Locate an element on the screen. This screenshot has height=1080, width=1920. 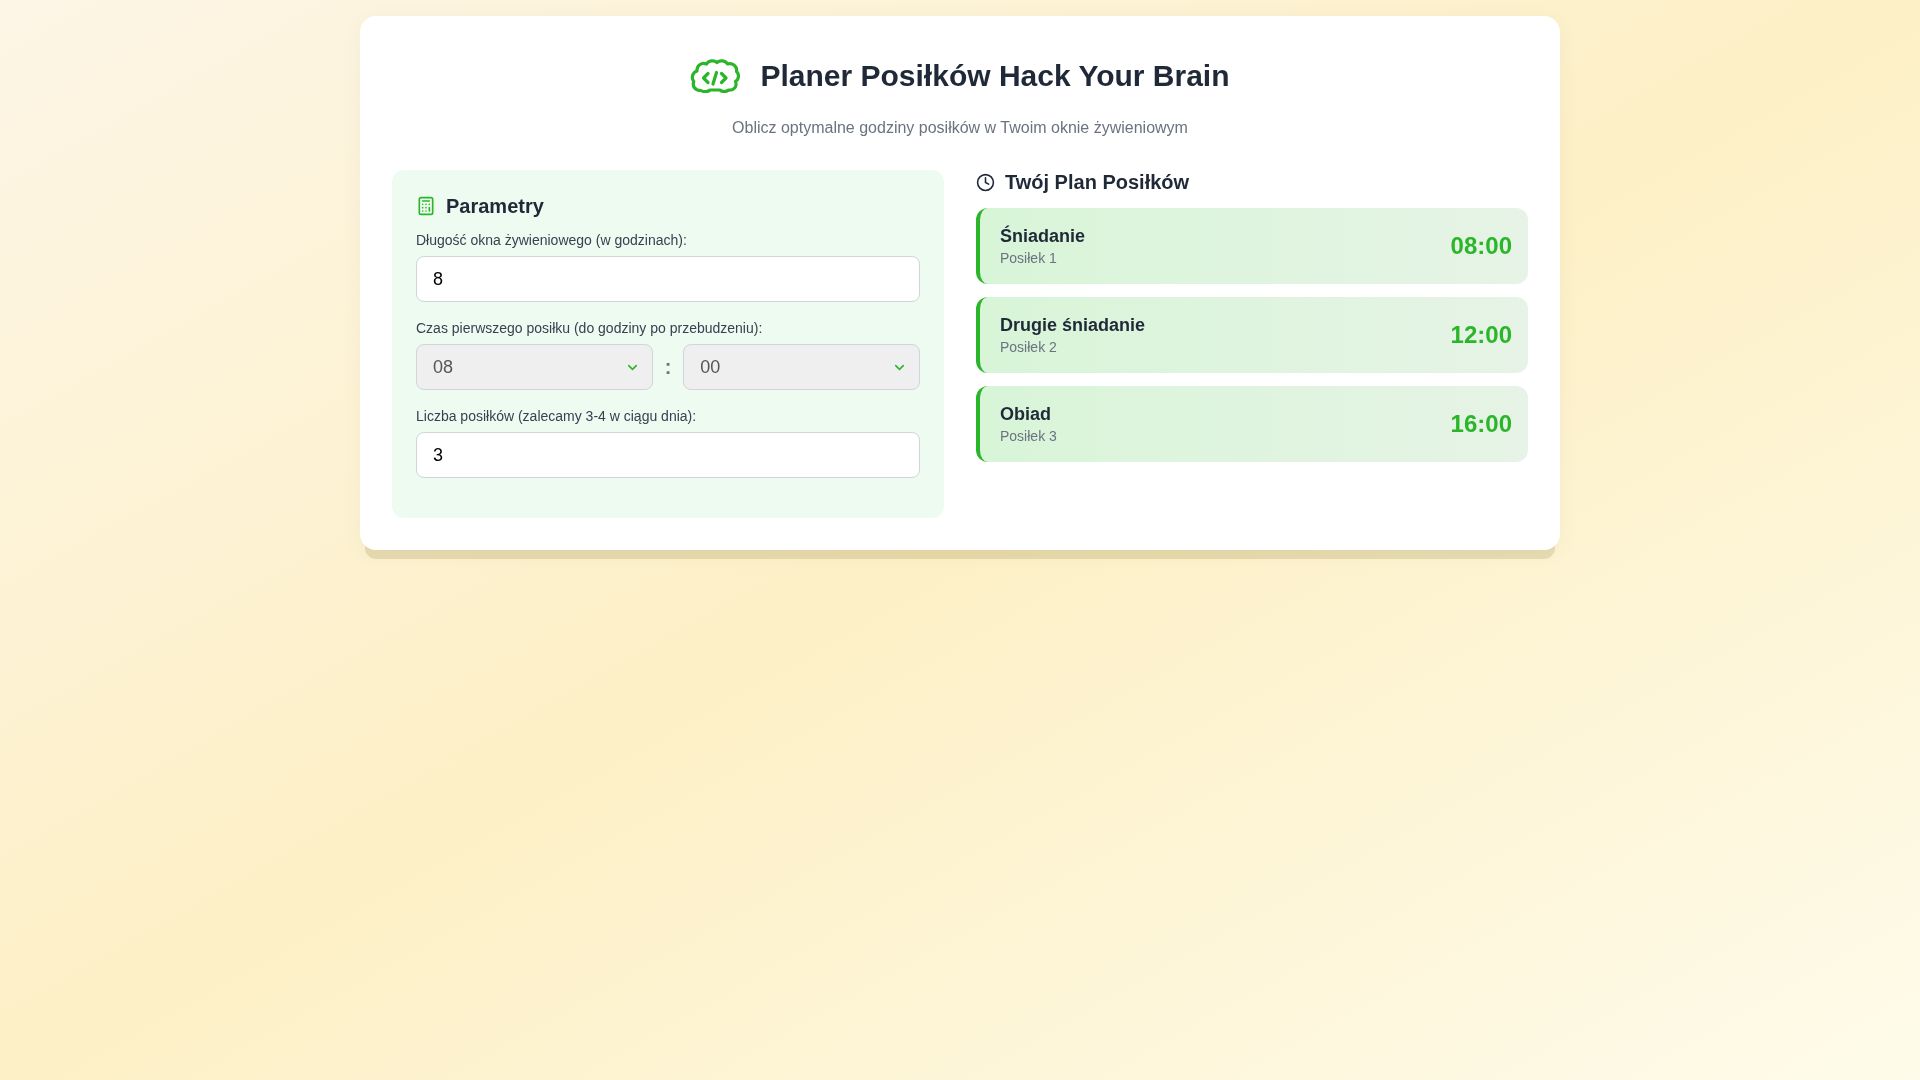
page-title: Planer Posiłków Hack Your Brain is located at coordinates (995, 76).